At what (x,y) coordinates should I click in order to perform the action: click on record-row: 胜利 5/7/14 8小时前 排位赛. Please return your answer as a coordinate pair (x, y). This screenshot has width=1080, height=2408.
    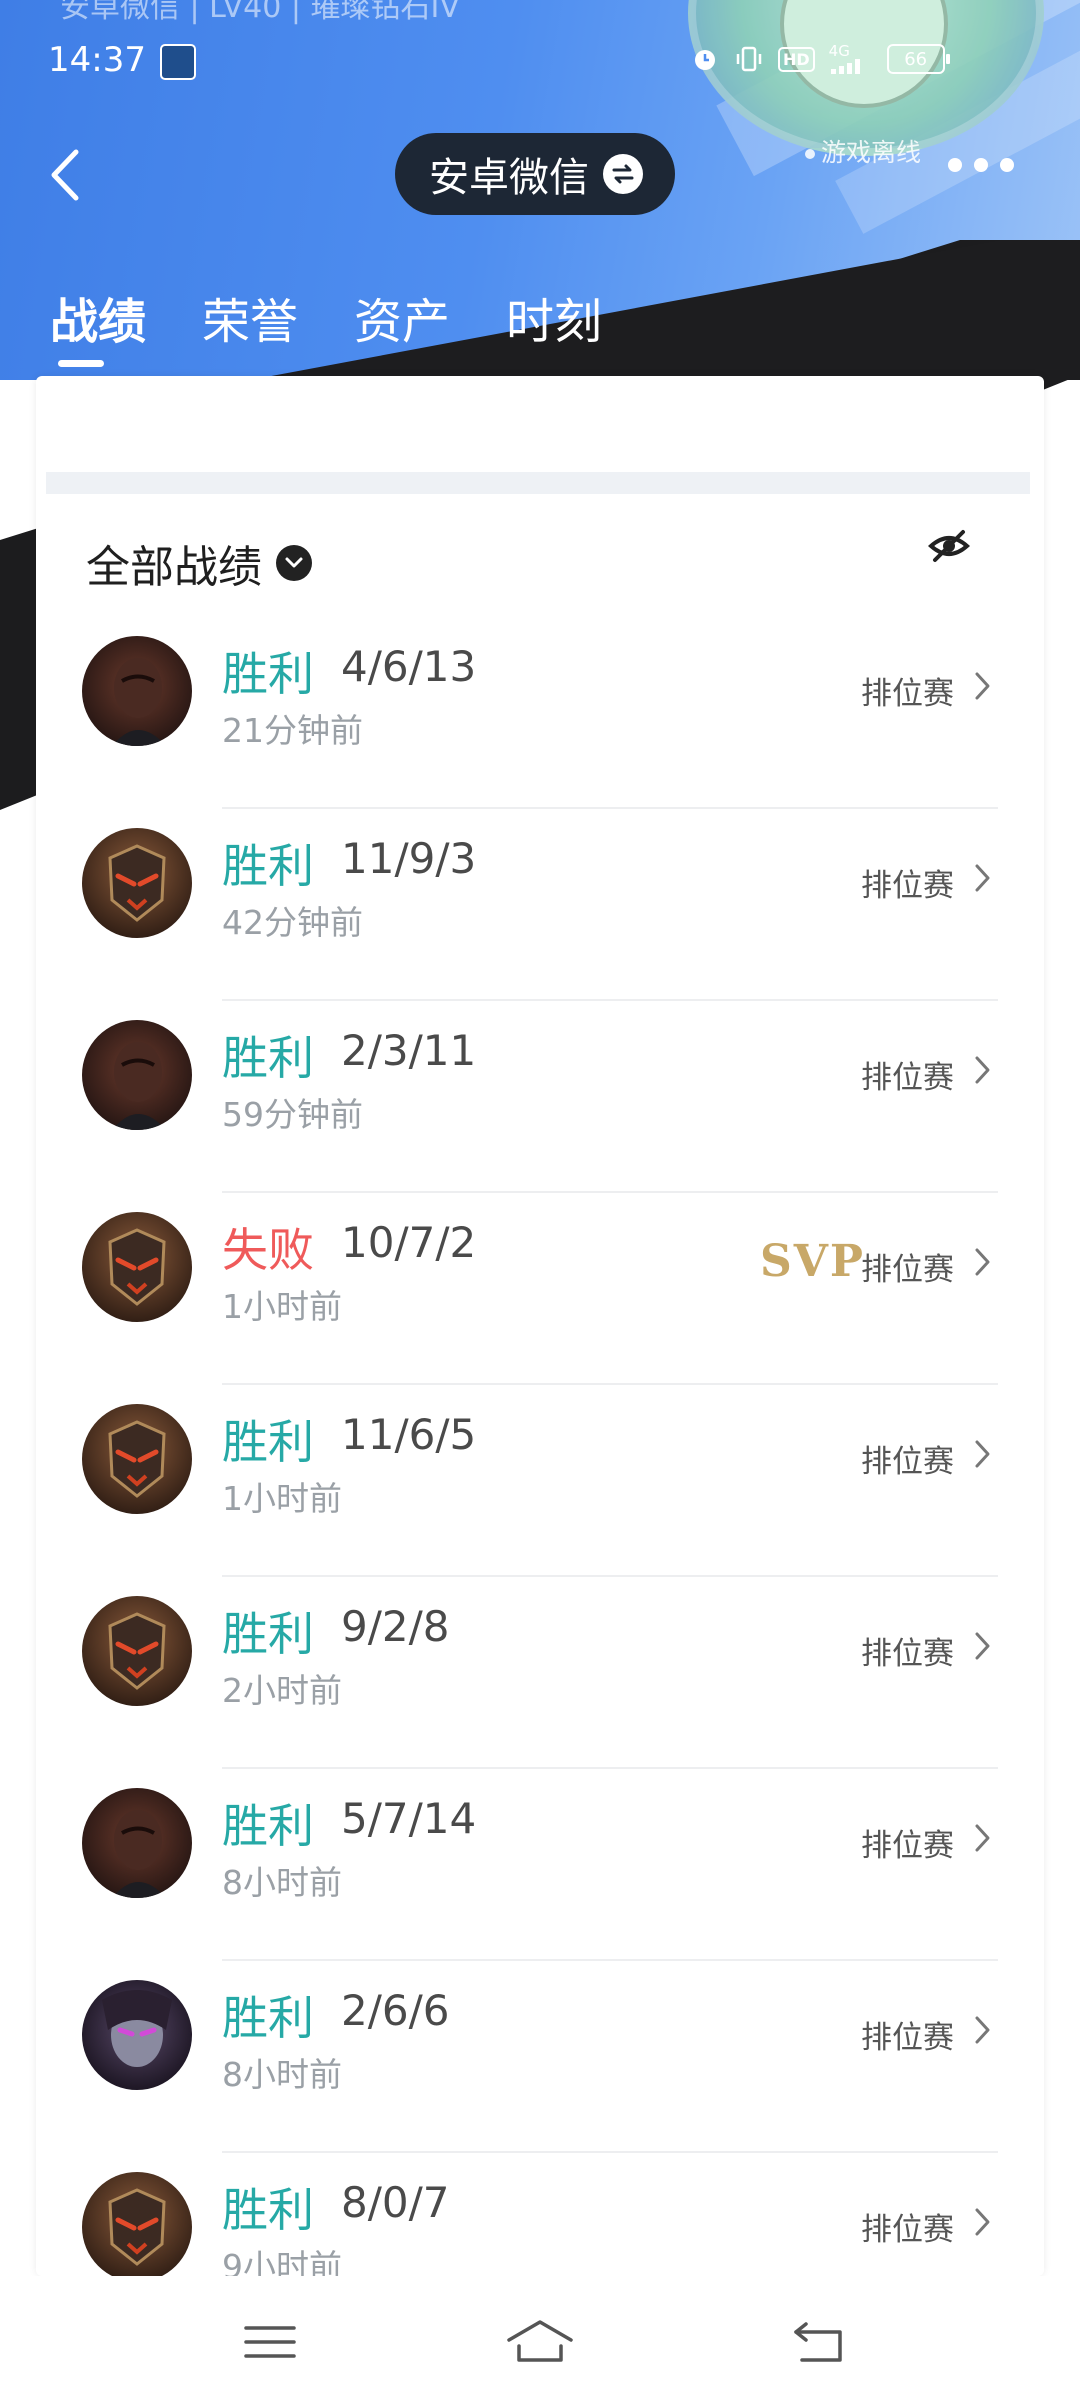
    Looking at the image, I should click on (540, 1864).